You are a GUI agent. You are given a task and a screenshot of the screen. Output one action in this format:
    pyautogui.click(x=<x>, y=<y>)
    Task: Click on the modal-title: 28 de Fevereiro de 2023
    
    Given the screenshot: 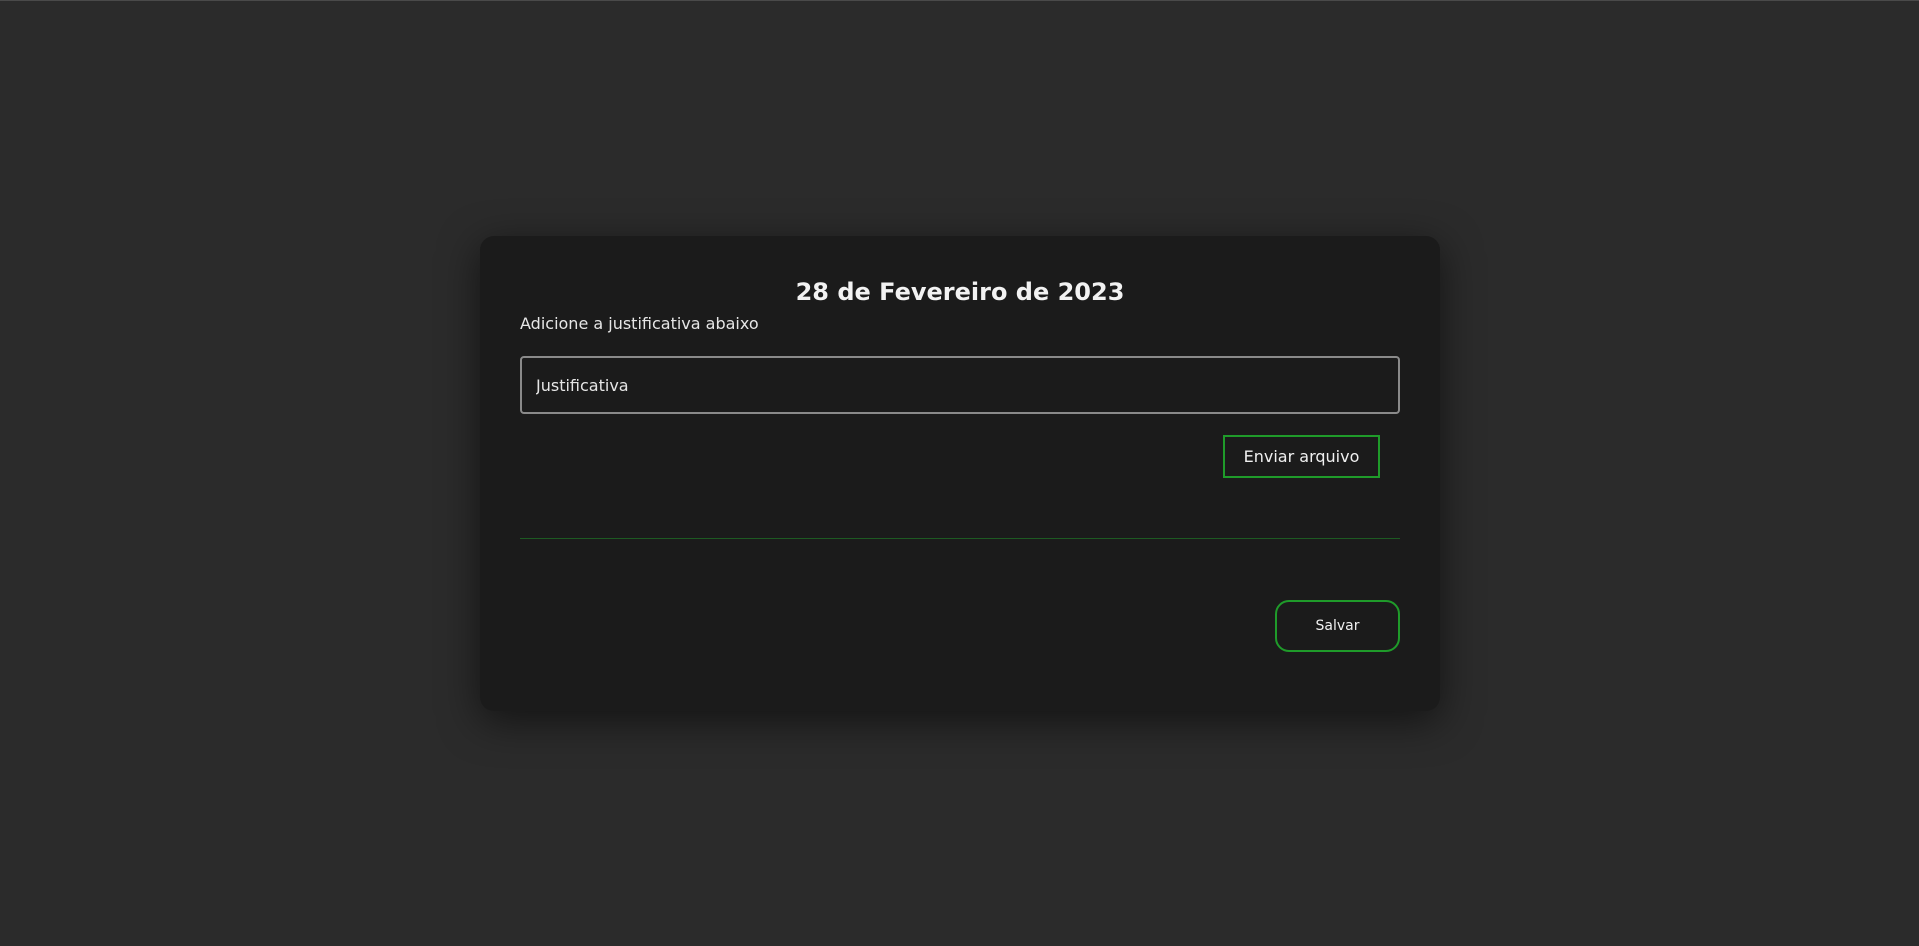 What is the action you would take?
    pyautogui.click(x=960, y=292)
    